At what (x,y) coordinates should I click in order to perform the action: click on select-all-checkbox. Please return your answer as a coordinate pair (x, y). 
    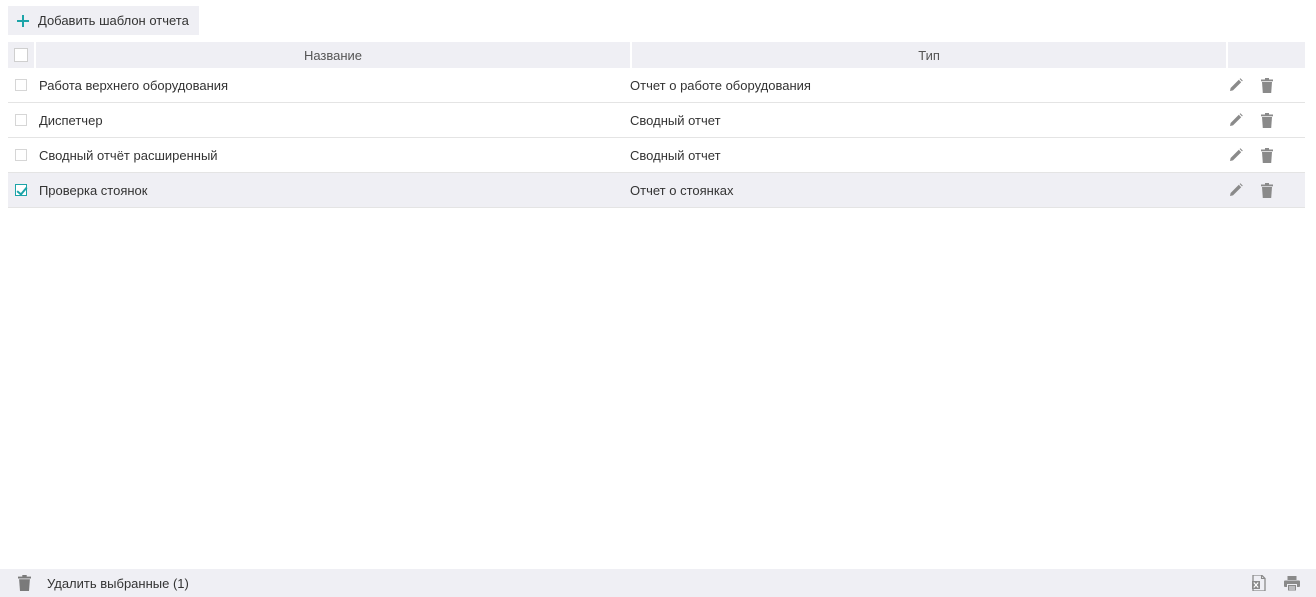
    Looking at the image, I should click on (20, 55).